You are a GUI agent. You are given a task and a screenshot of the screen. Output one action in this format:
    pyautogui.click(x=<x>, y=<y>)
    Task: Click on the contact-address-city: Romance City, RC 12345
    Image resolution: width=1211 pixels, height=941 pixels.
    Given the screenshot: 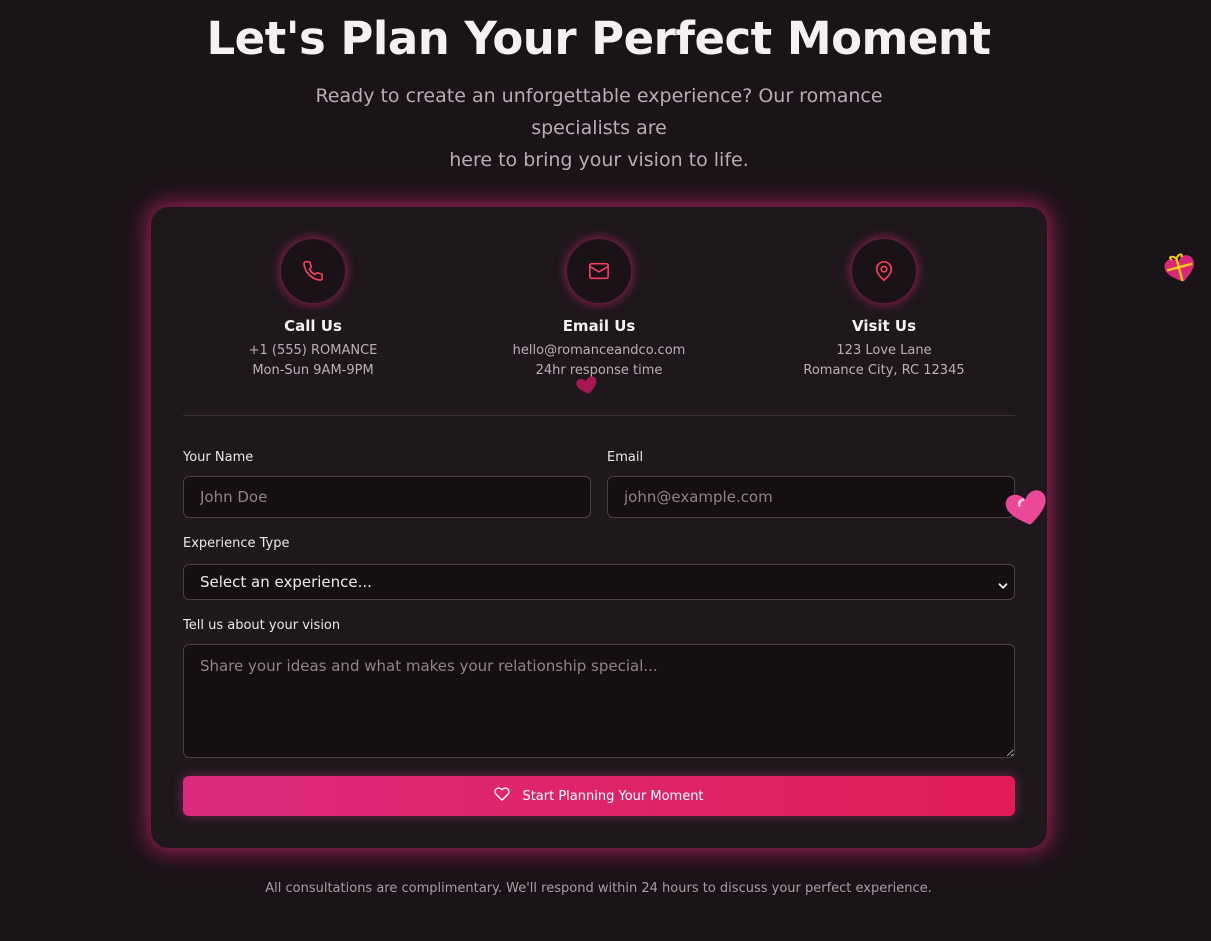 What is the action you would take?
    pyautogui.click(x=884, y=370)
    